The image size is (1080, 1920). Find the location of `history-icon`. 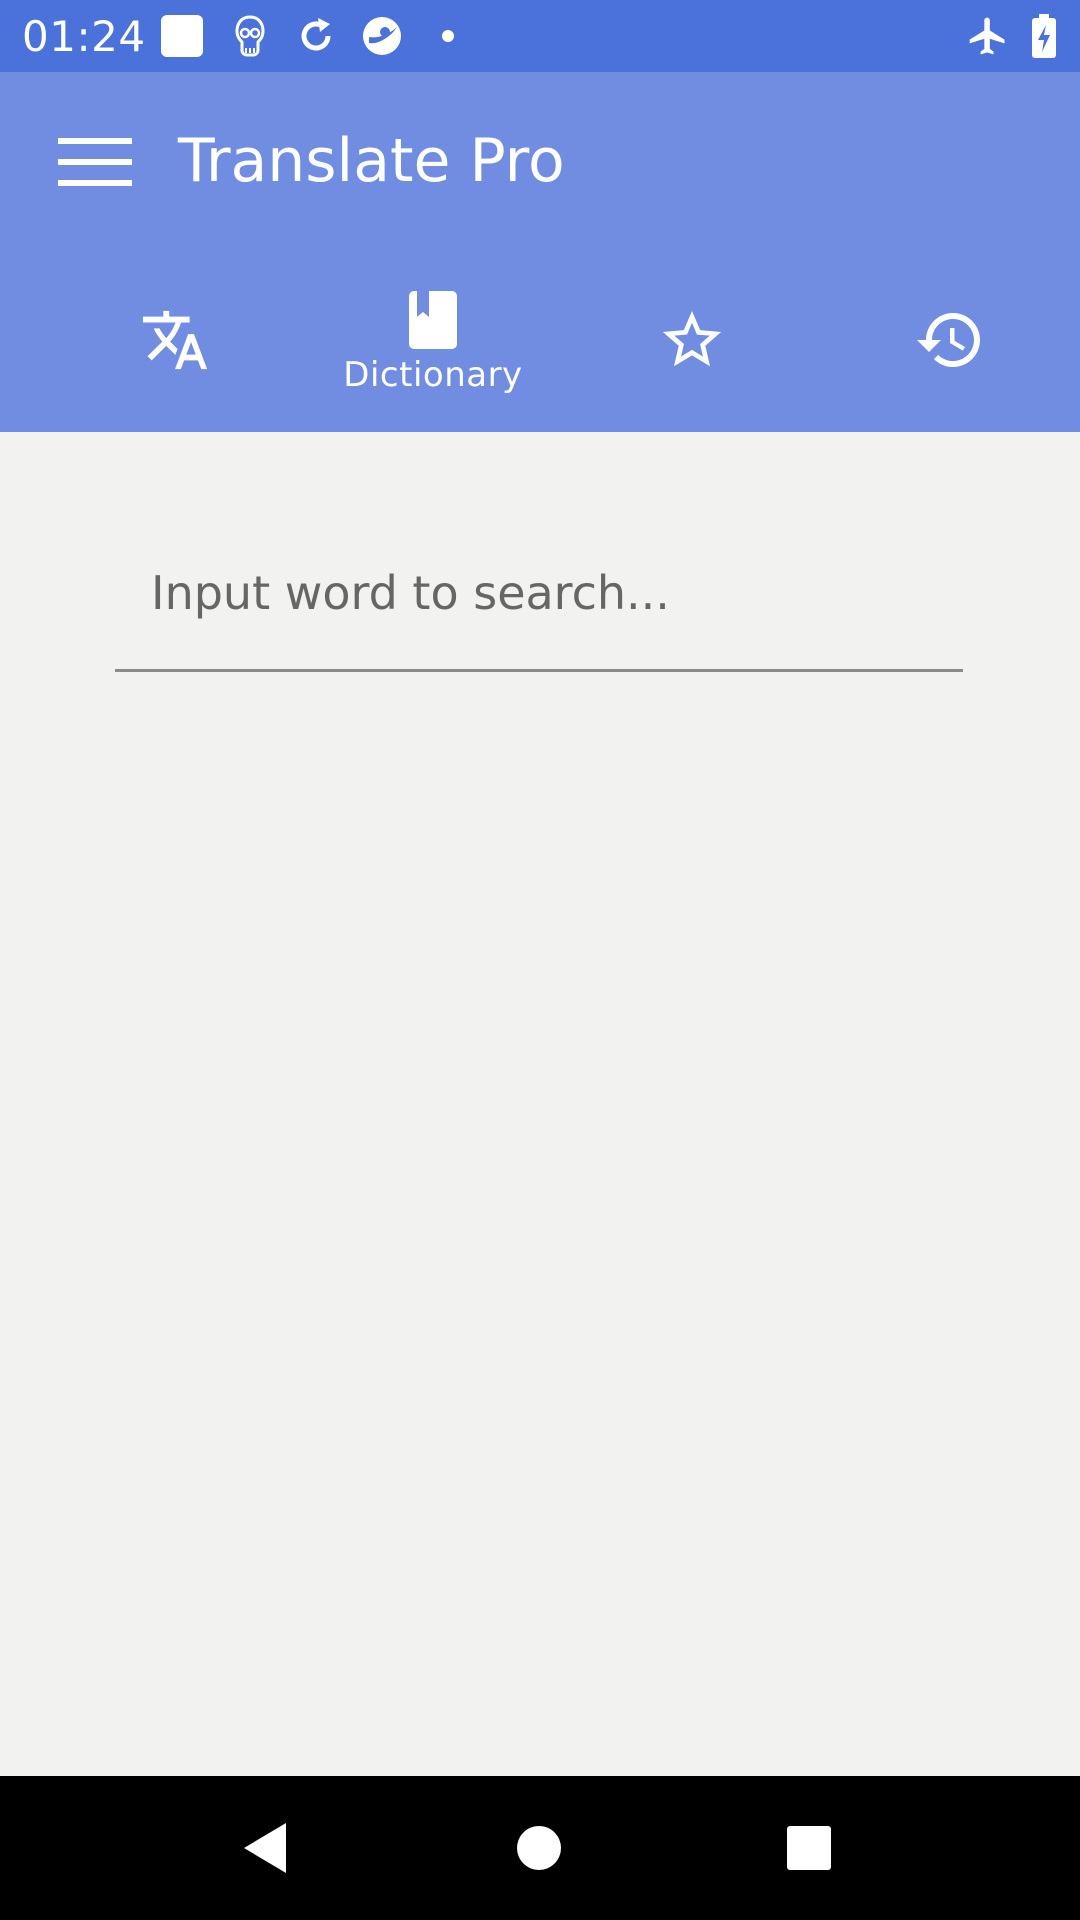

history-icon is located at coordinates (948, 340).